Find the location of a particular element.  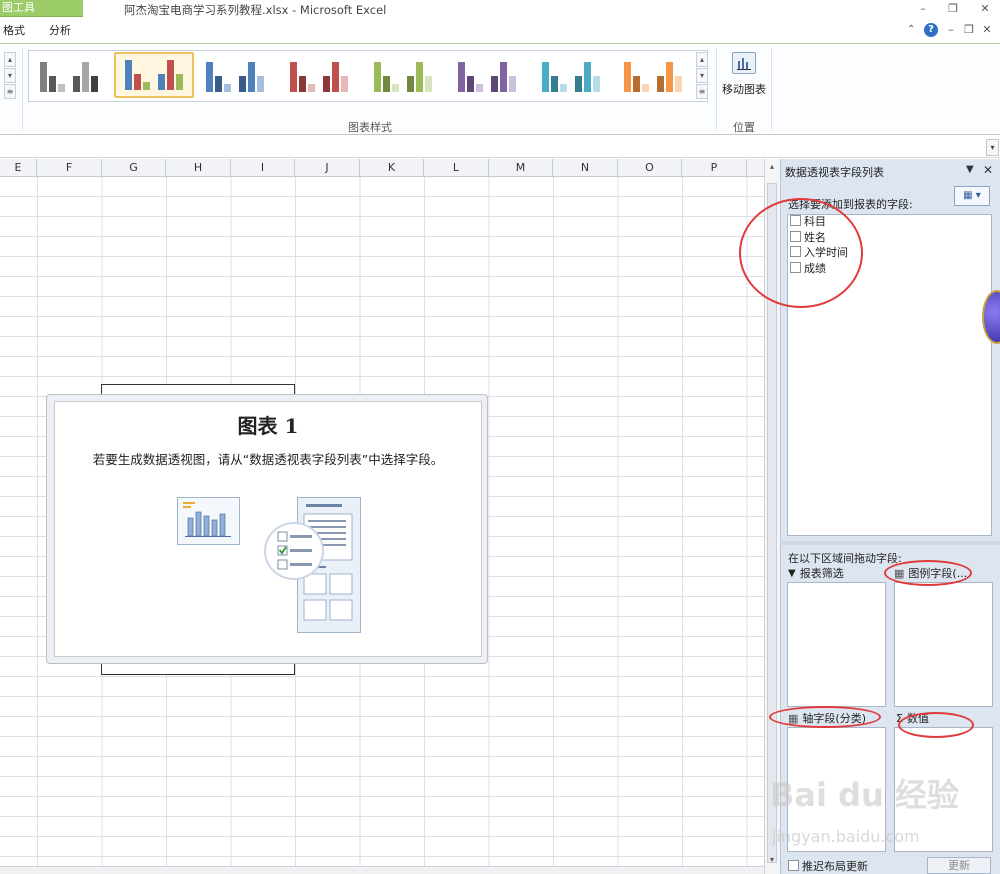

styles-scroll-up-icon: ▴ is located at coordinates (702, 59).